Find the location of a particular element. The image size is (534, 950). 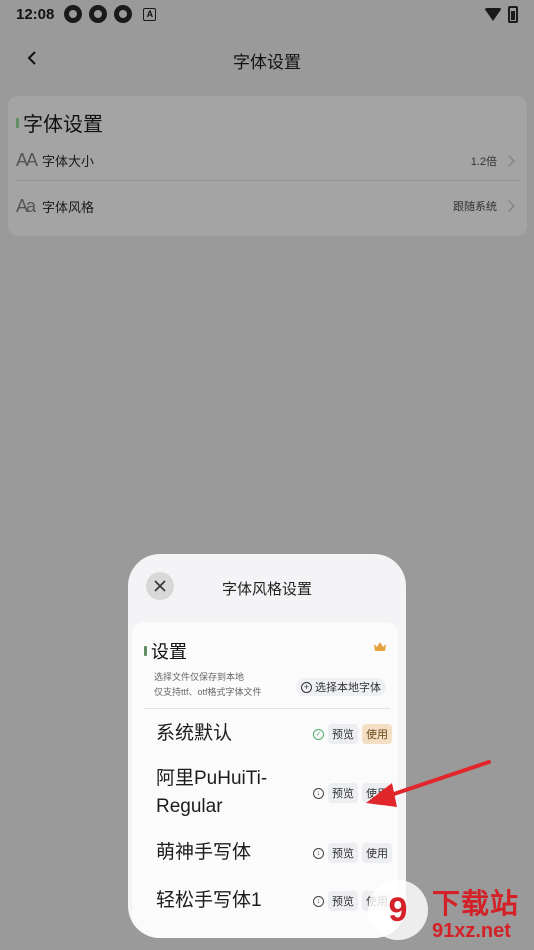

section-heading: 字体设置 is located at coordinates (59, 122).